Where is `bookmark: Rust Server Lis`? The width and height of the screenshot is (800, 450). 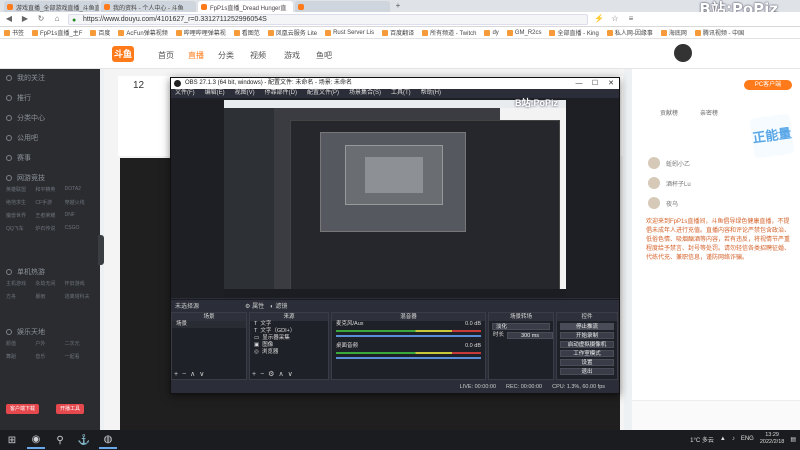
bookmark: Rust Server Lis is located at coordinates (349, 32).